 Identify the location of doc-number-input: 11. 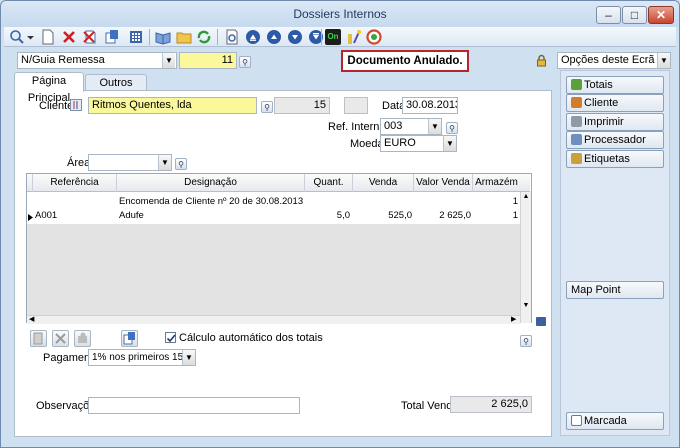
(208, 60).